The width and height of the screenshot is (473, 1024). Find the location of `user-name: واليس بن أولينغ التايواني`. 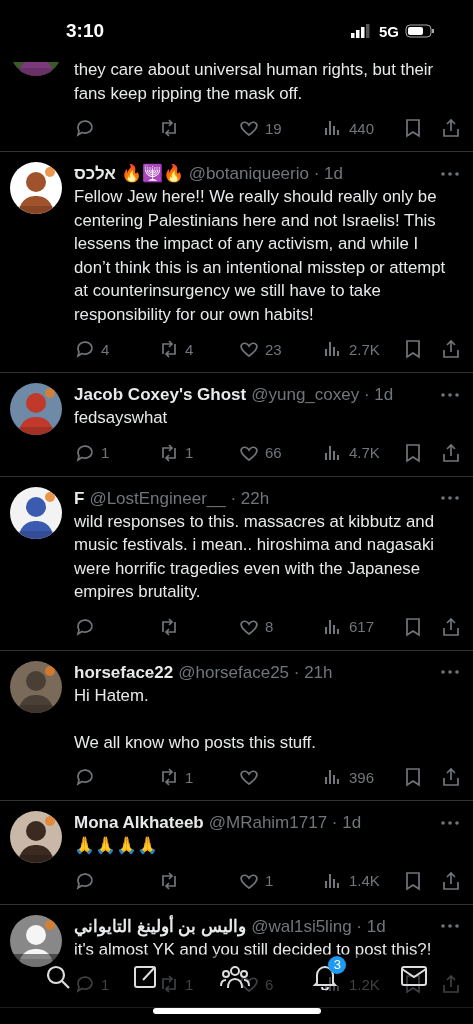

user-name: واليس بن أولينغ التايواني is located at coordinates (160, 926).